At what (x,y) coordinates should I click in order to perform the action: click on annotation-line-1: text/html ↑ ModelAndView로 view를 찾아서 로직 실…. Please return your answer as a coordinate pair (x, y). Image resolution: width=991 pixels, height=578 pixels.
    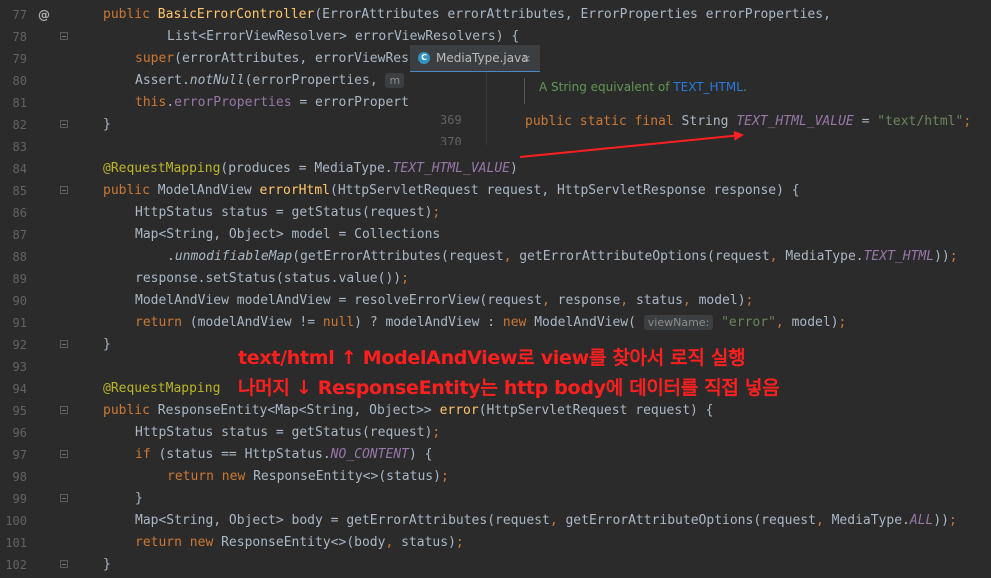
    Looking at the image, I should click on (492, 358).